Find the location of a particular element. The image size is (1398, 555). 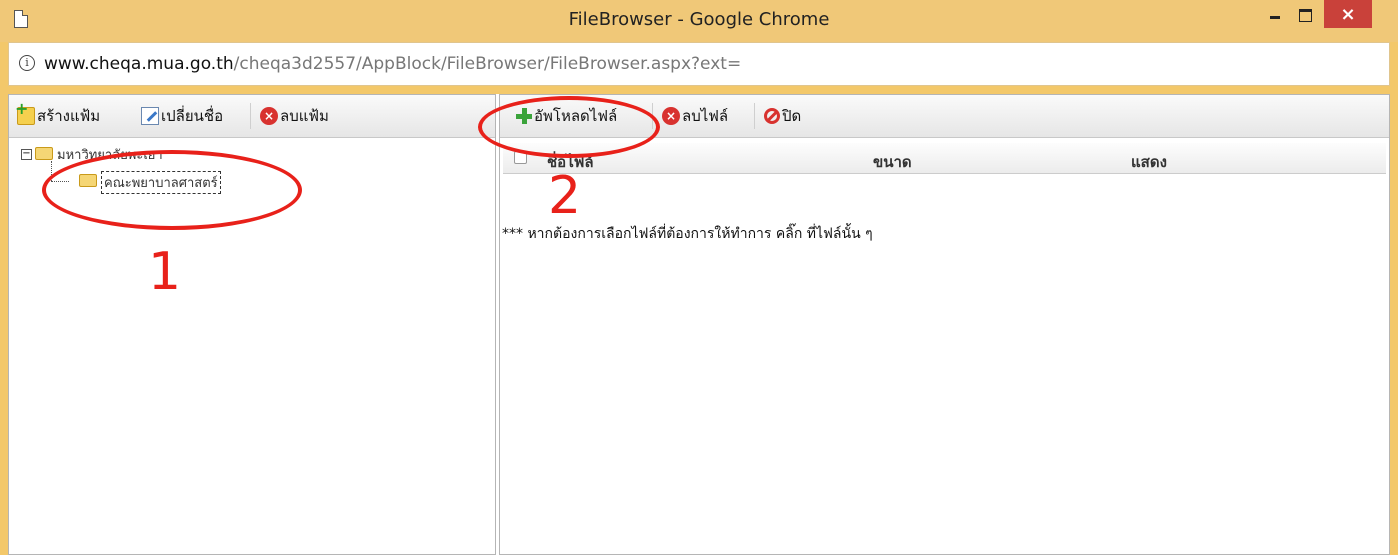

url-host: www.cheqa.mua.go.th is located at coordinates (139, 64).